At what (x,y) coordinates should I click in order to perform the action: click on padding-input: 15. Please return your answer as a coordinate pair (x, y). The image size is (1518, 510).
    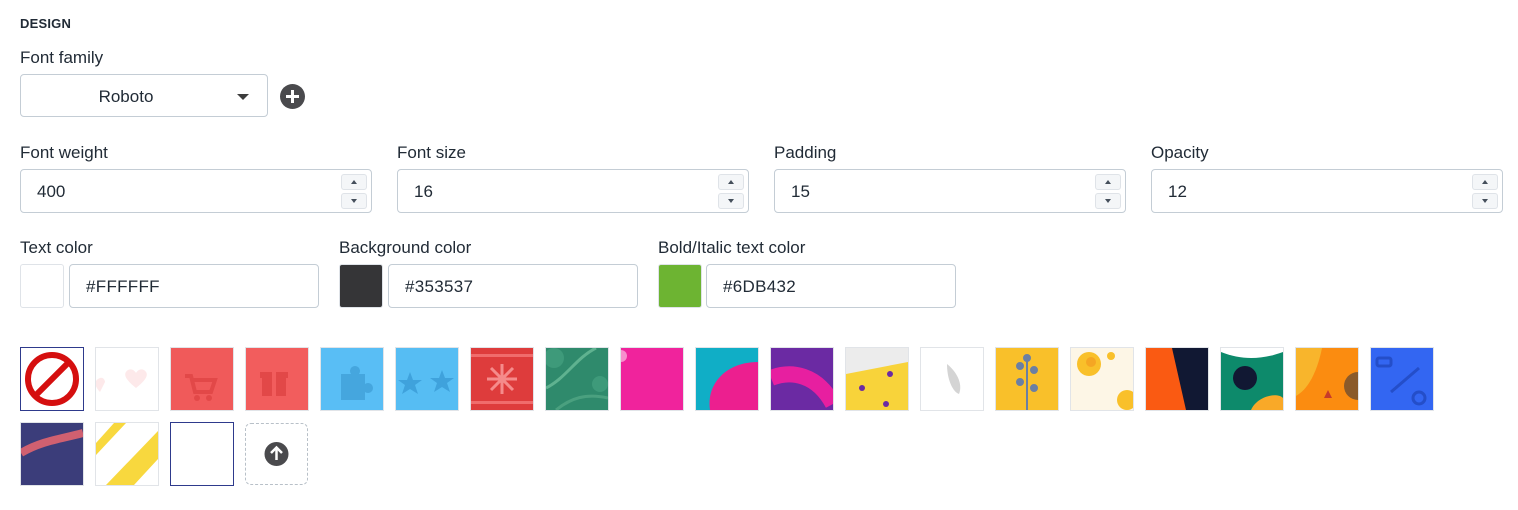
    Looking at the image, I should click on (950, 191).